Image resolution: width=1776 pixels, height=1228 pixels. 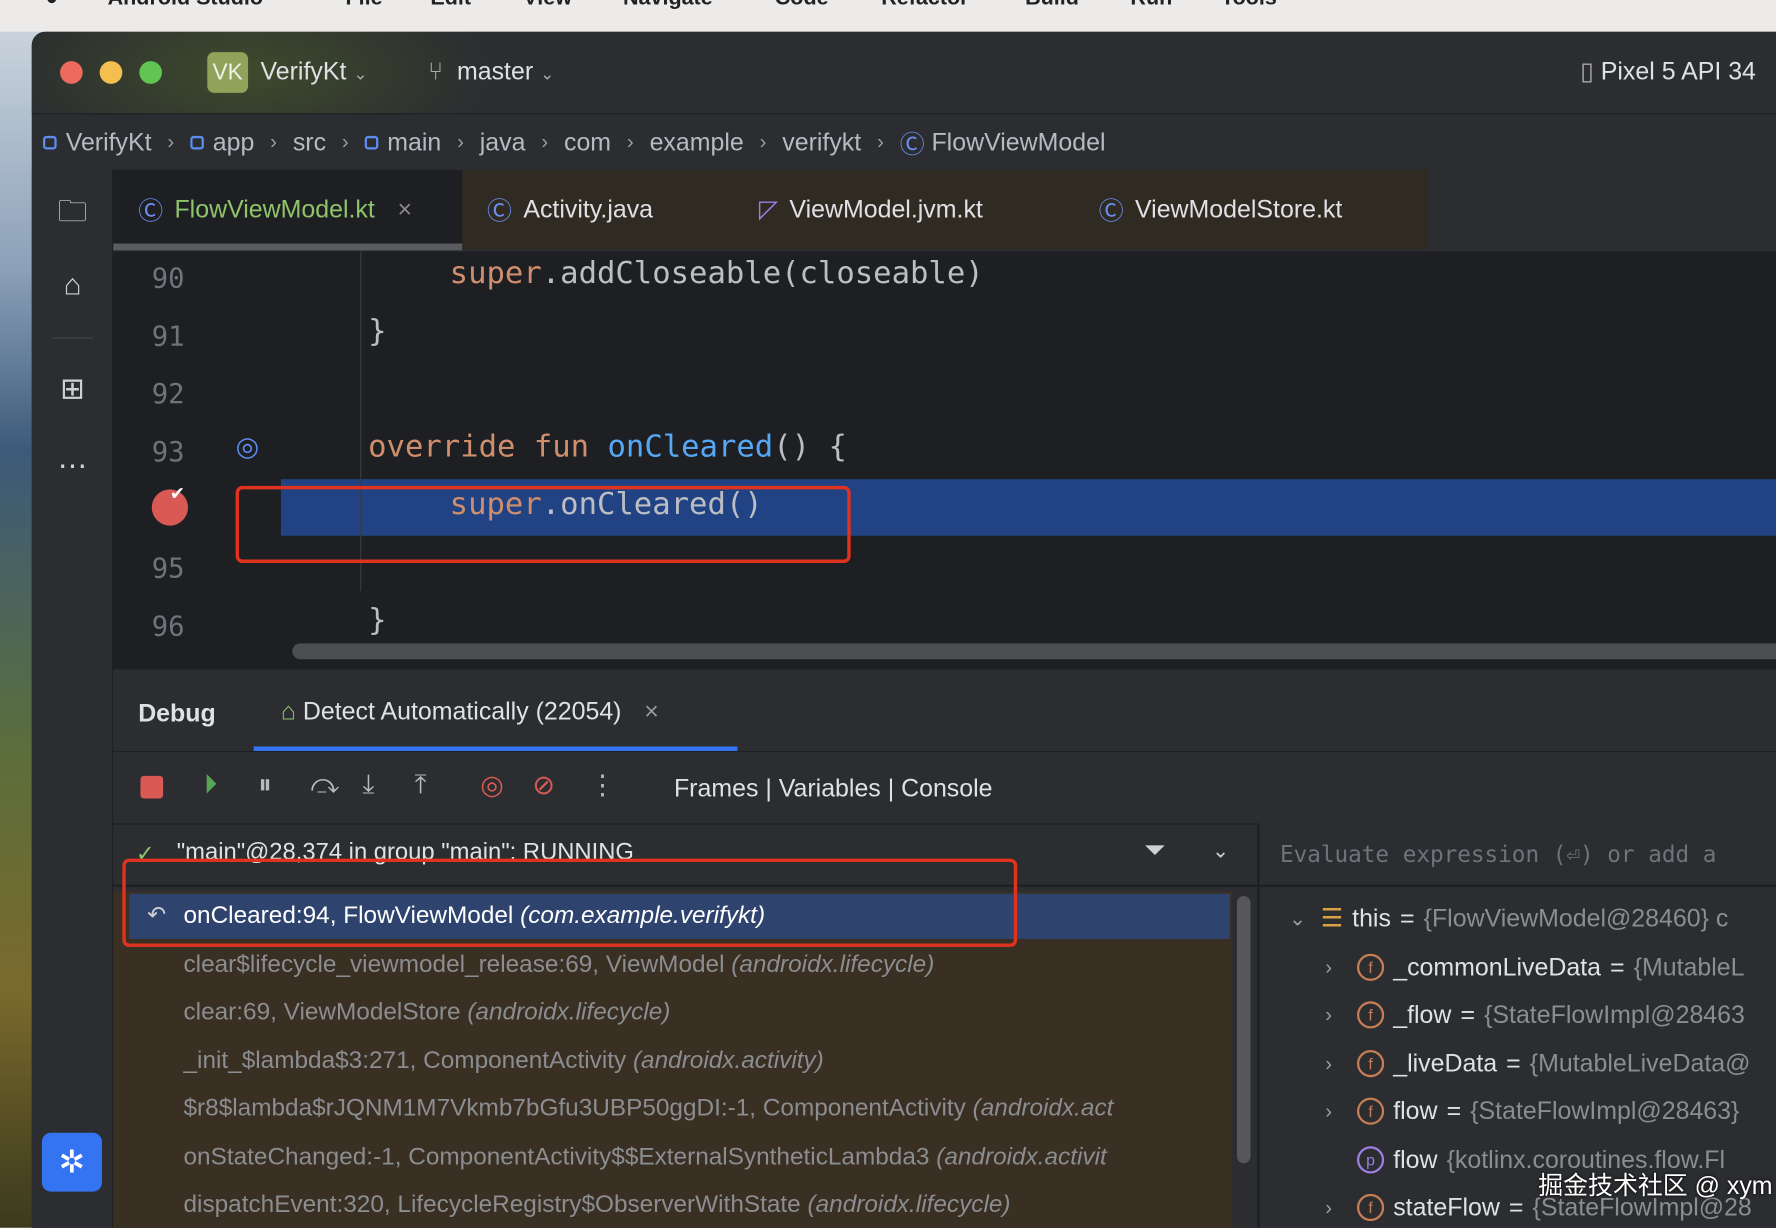 I want to click on session-tab: ⌂ Detect Automatically (22054) ×, so click(x=470, y=711).